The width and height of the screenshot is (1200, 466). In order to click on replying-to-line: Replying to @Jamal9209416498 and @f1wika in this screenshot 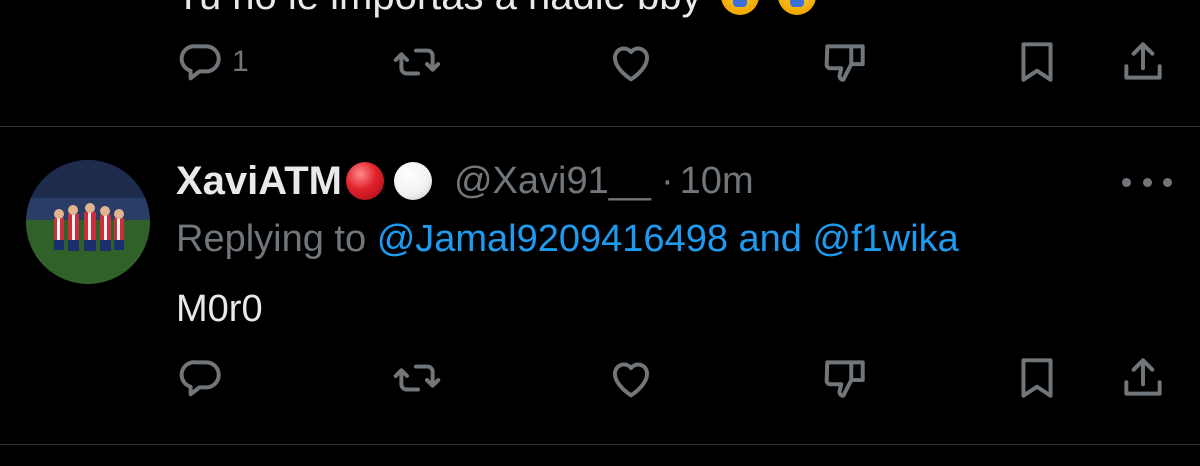, I will do `click(567, 239)`.